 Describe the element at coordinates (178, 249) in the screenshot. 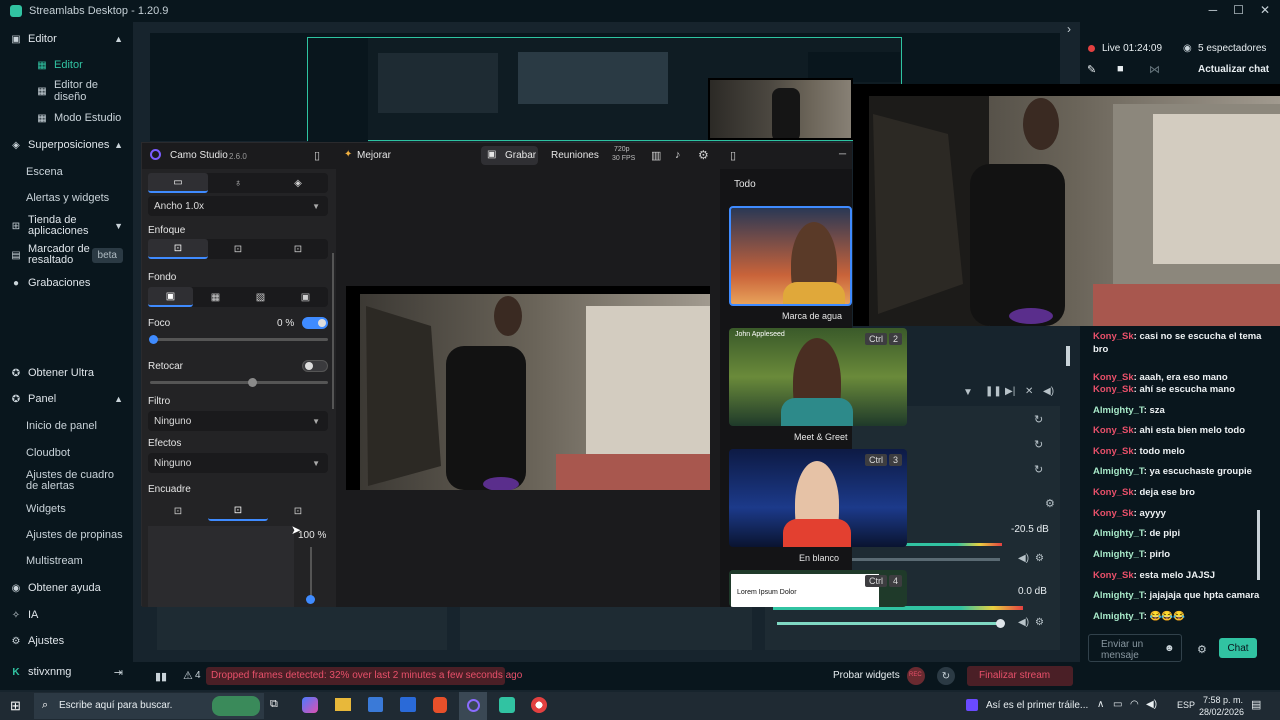

I see `focus-auto-icon: ⊡` at that location.